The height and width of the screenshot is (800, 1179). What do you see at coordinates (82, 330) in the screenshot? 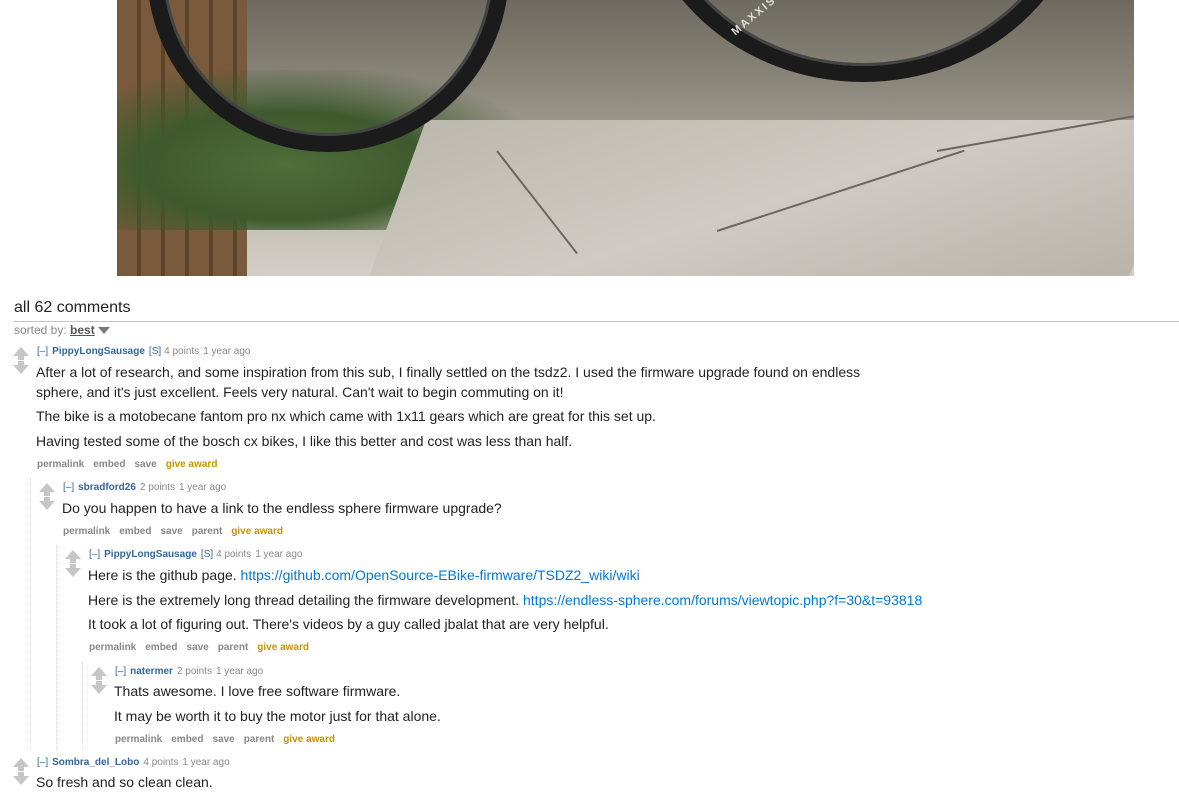
I see `sort-dropdown: best` at bounding box center [82, 330].